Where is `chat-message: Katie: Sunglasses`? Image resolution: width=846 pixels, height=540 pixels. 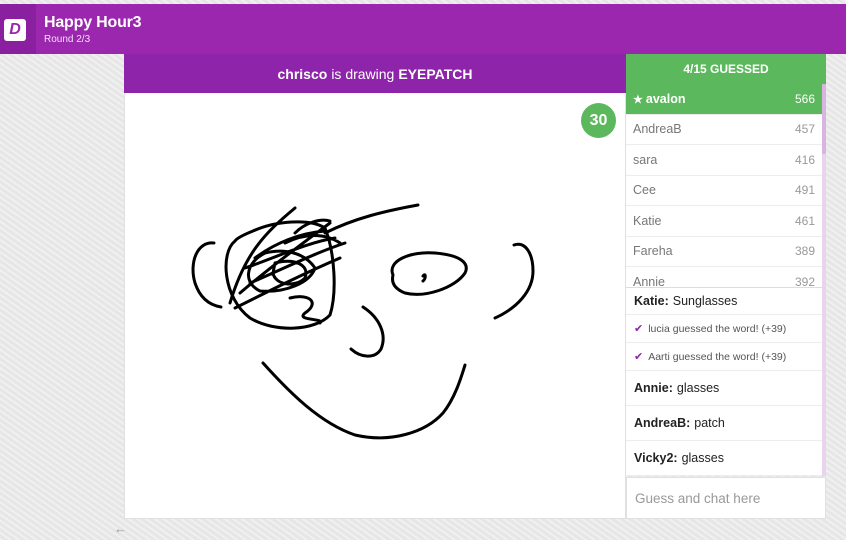 chat-message: Katie: Sunglasses is located at coordinates (724, 301).